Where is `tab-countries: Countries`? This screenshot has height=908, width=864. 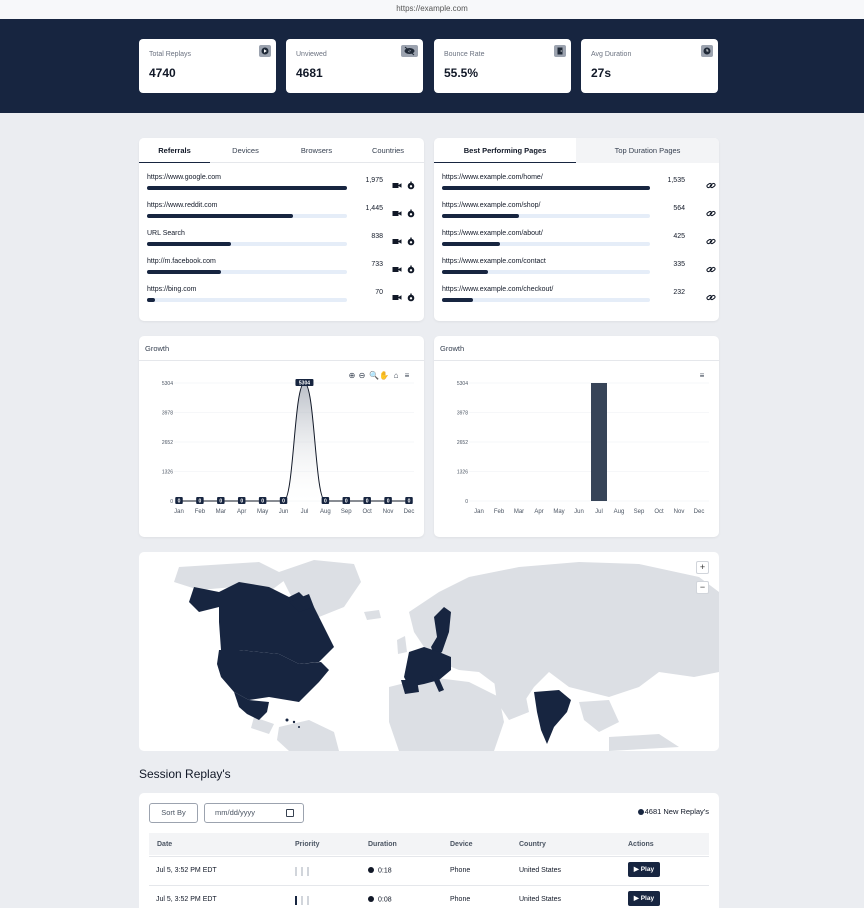
tab-countries: Countries is located at coordinates (388, 150).